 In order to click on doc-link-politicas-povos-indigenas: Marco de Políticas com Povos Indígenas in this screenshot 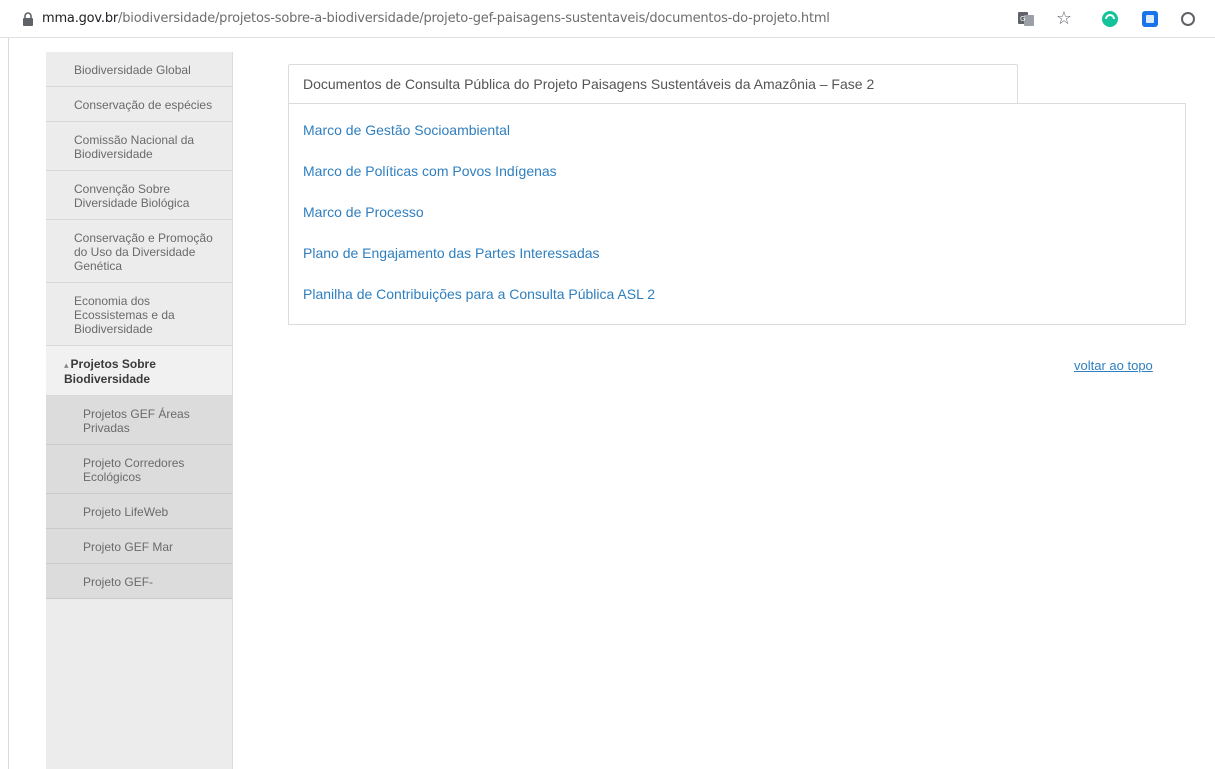, I will do `click(737, 183)`.